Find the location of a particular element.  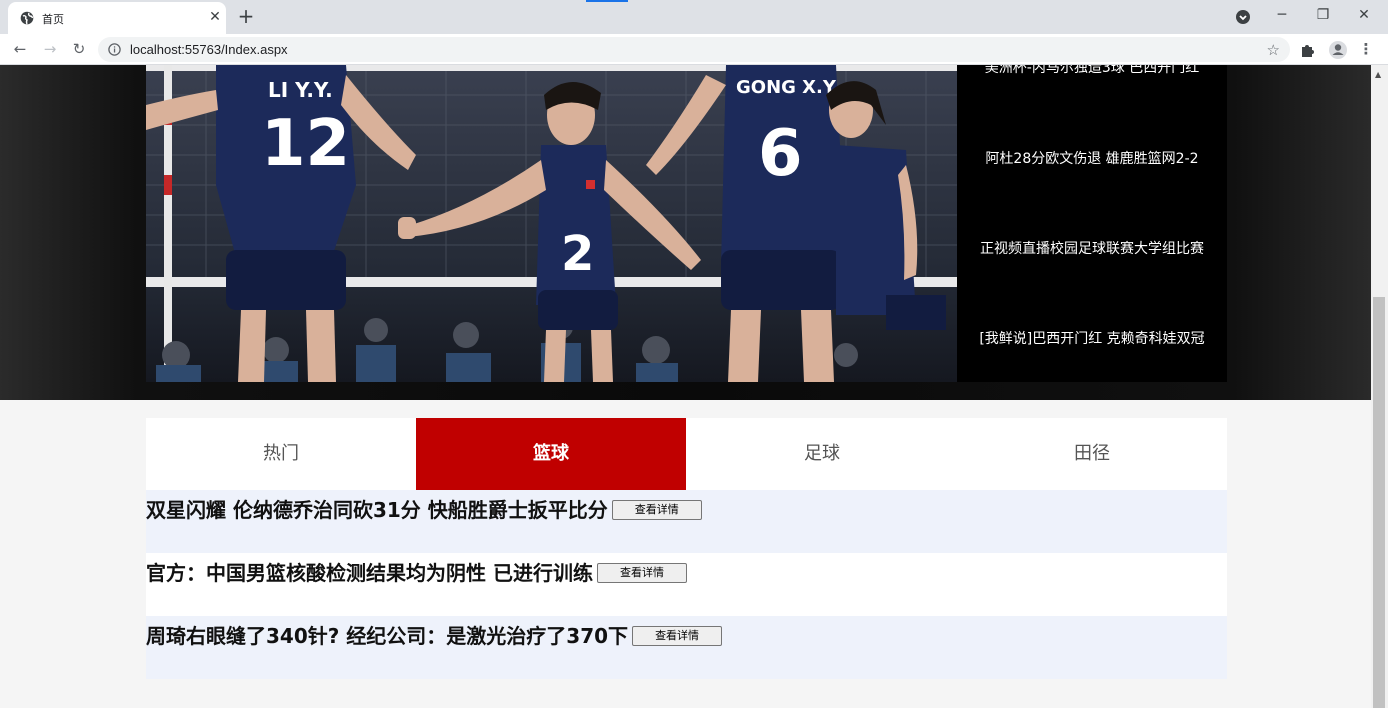

tab-football: 足球 is located at coordinates (822, 454).